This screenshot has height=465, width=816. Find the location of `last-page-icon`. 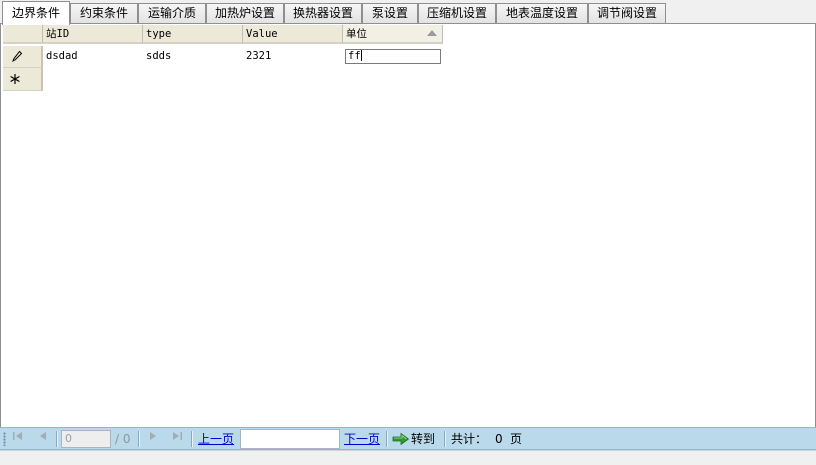

last-page-icon is located at coordinates (177, 439).